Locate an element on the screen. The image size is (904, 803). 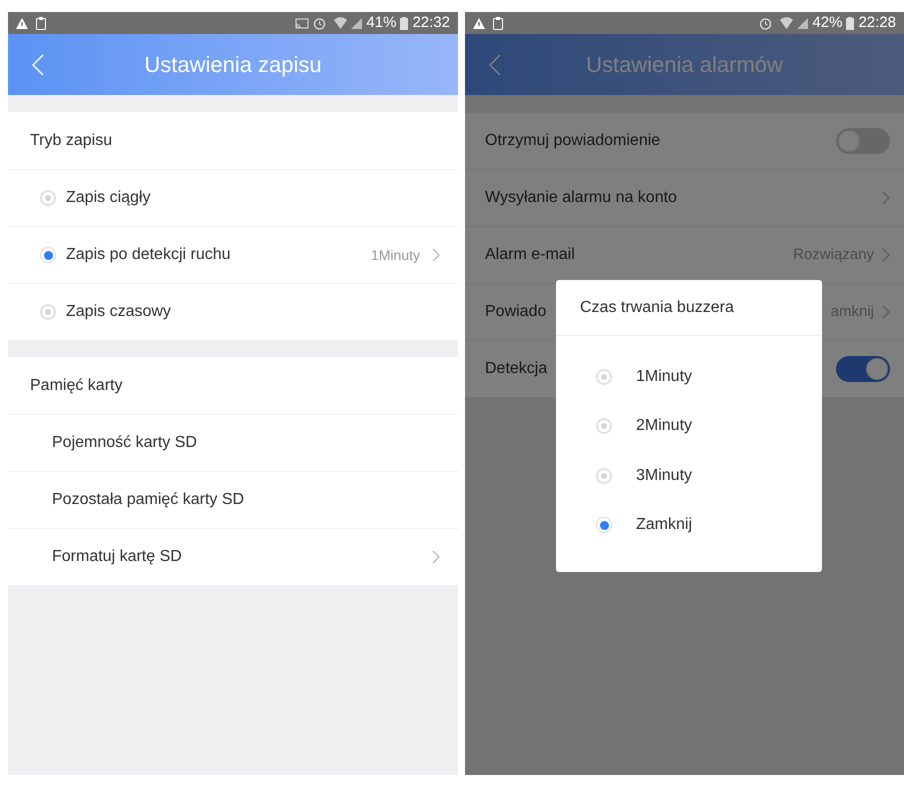
screen-title: Ustawienia zapisu is located at coordinates (233, 65).